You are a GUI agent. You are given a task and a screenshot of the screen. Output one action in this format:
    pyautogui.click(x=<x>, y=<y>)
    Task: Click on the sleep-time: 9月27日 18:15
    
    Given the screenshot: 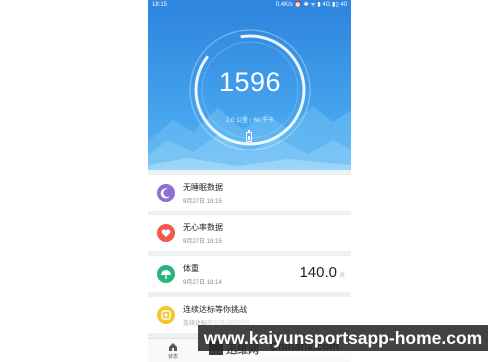 What is the action you would take?
    pyautogui.click(x=202, y=202)
    